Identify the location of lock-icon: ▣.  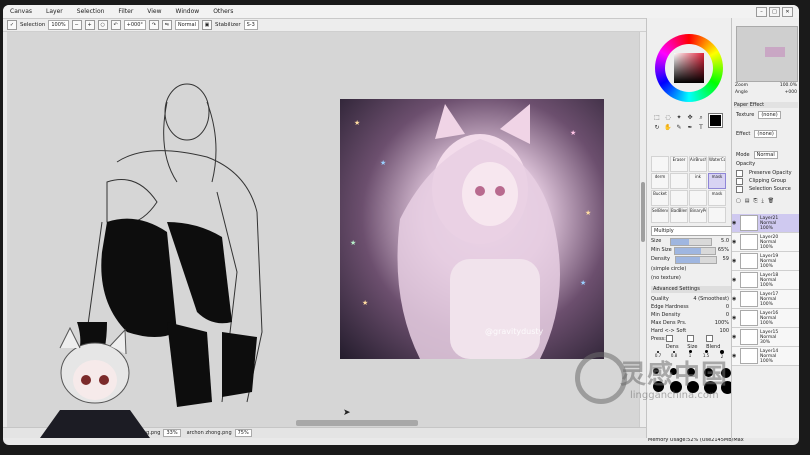
(206, 25).